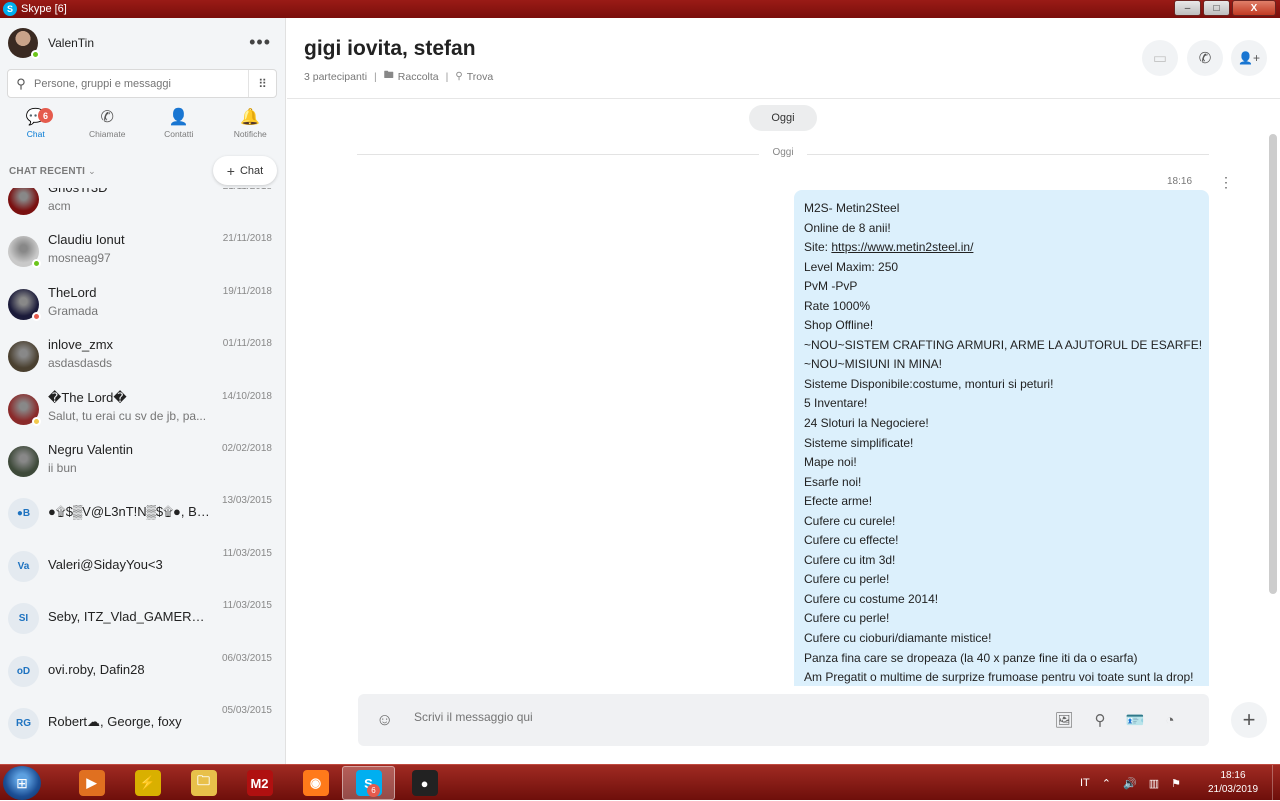 The image size is (1280, 801). Describe the element at coordinates (1135, 720) in the screenshot. I see `contact-card-icon: 🪪` at that location.